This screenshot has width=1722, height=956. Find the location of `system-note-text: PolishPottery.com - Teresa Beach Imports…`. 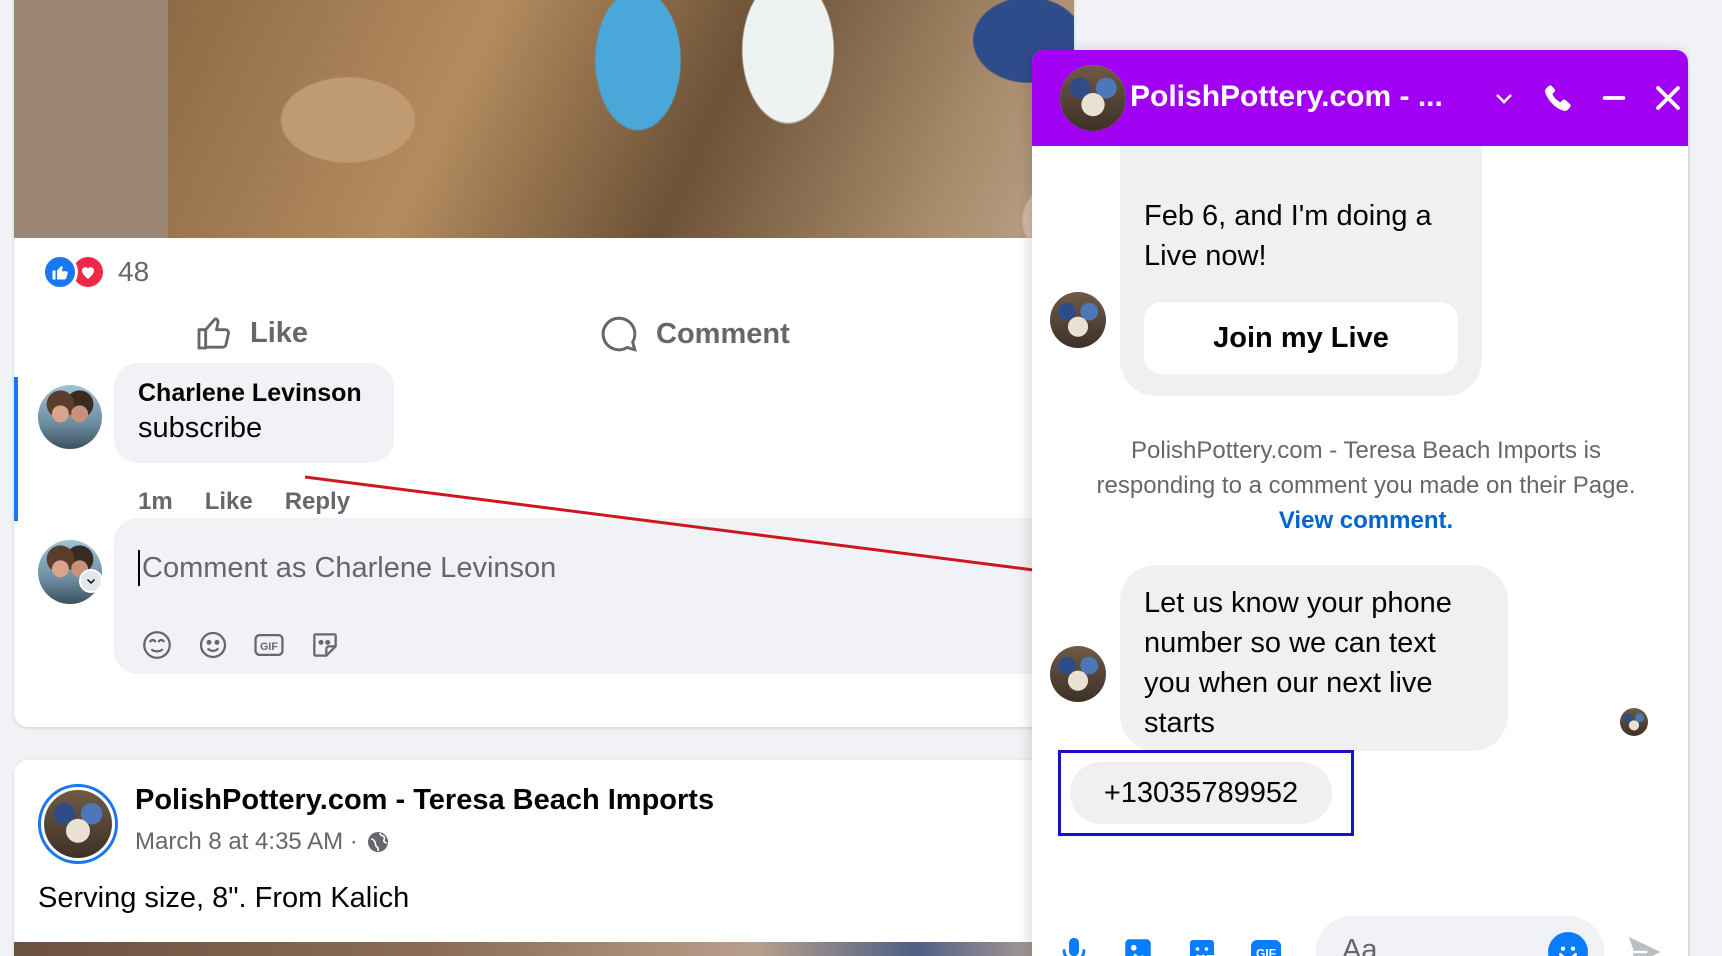

system-note-text: PolishPottery.com - Teresa Beach Imports… is located at coordinates (1366, 468).